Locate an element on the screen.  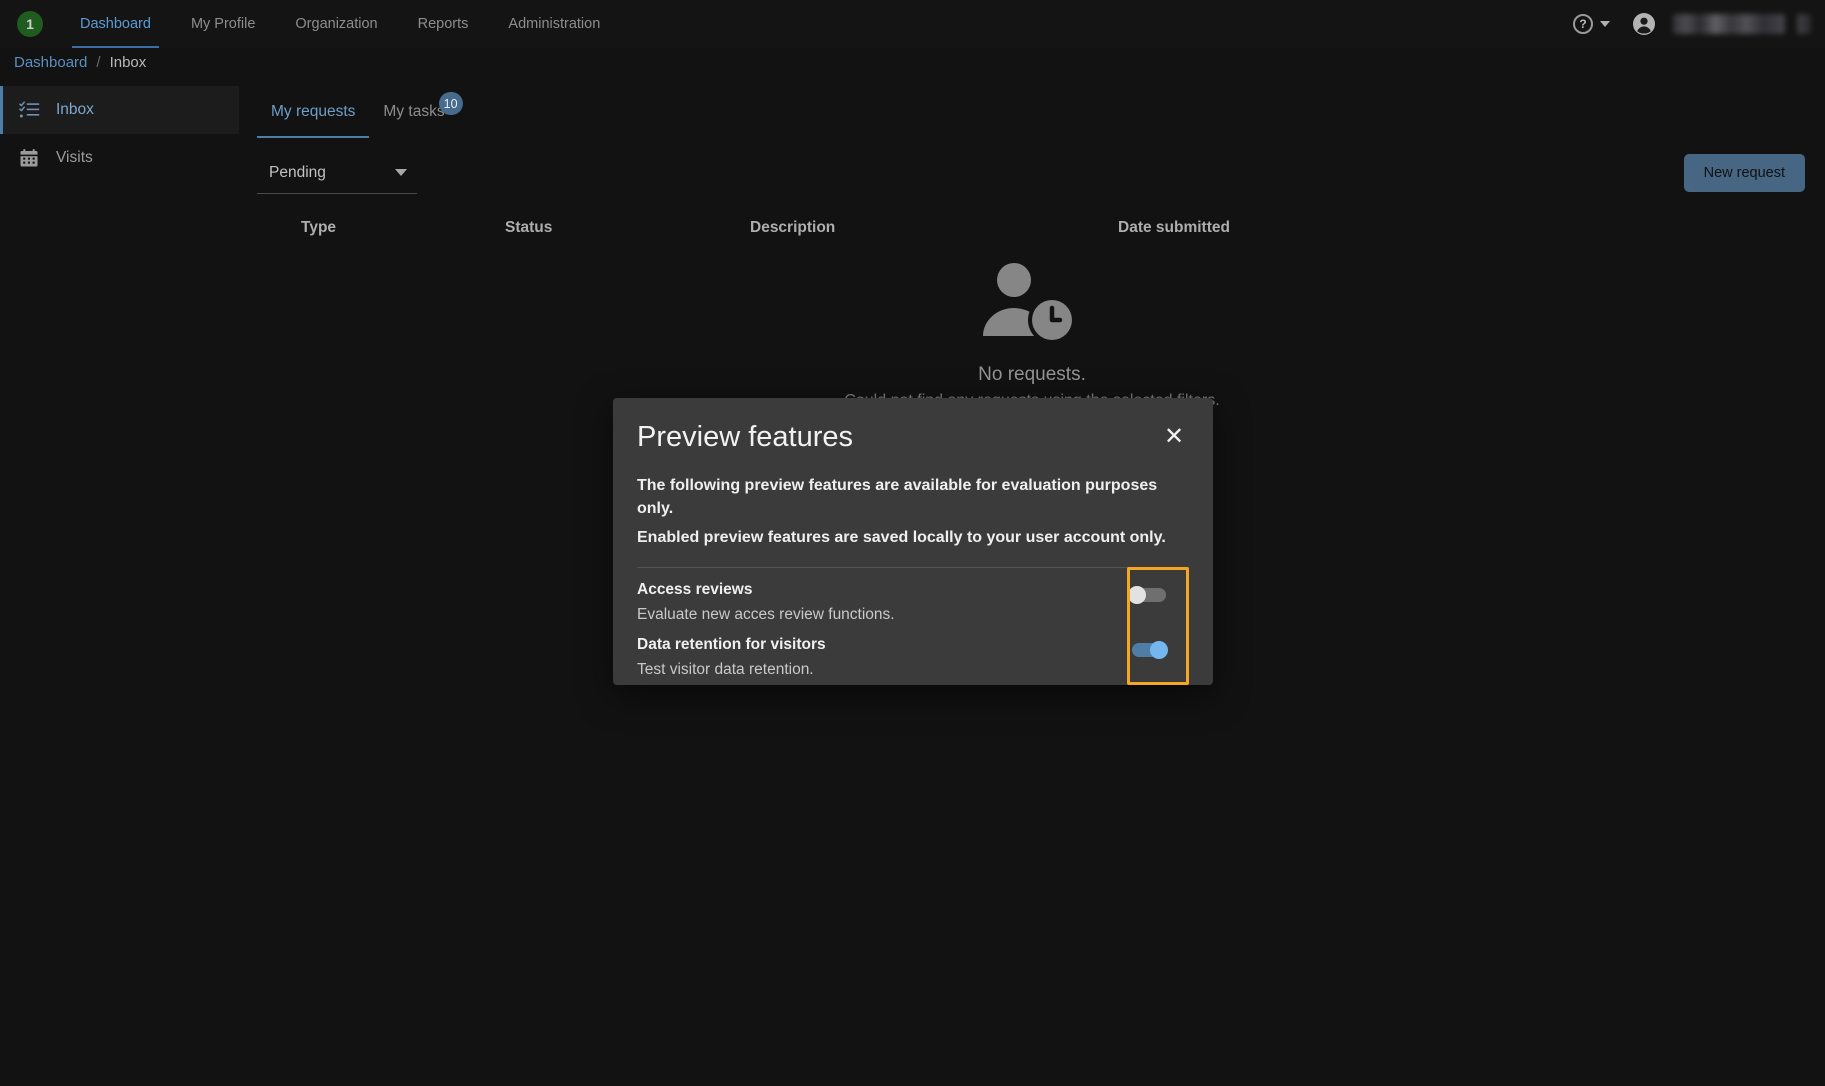
toggle-cell-access-reviews is located at coordinates (1148, 592).